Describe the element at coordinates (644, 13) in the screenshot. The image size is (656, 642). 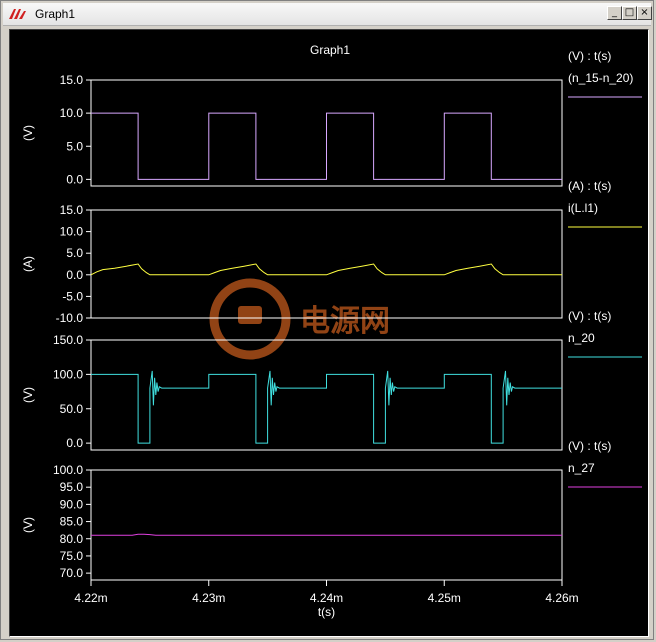
I see `close-button: ×` at that location.